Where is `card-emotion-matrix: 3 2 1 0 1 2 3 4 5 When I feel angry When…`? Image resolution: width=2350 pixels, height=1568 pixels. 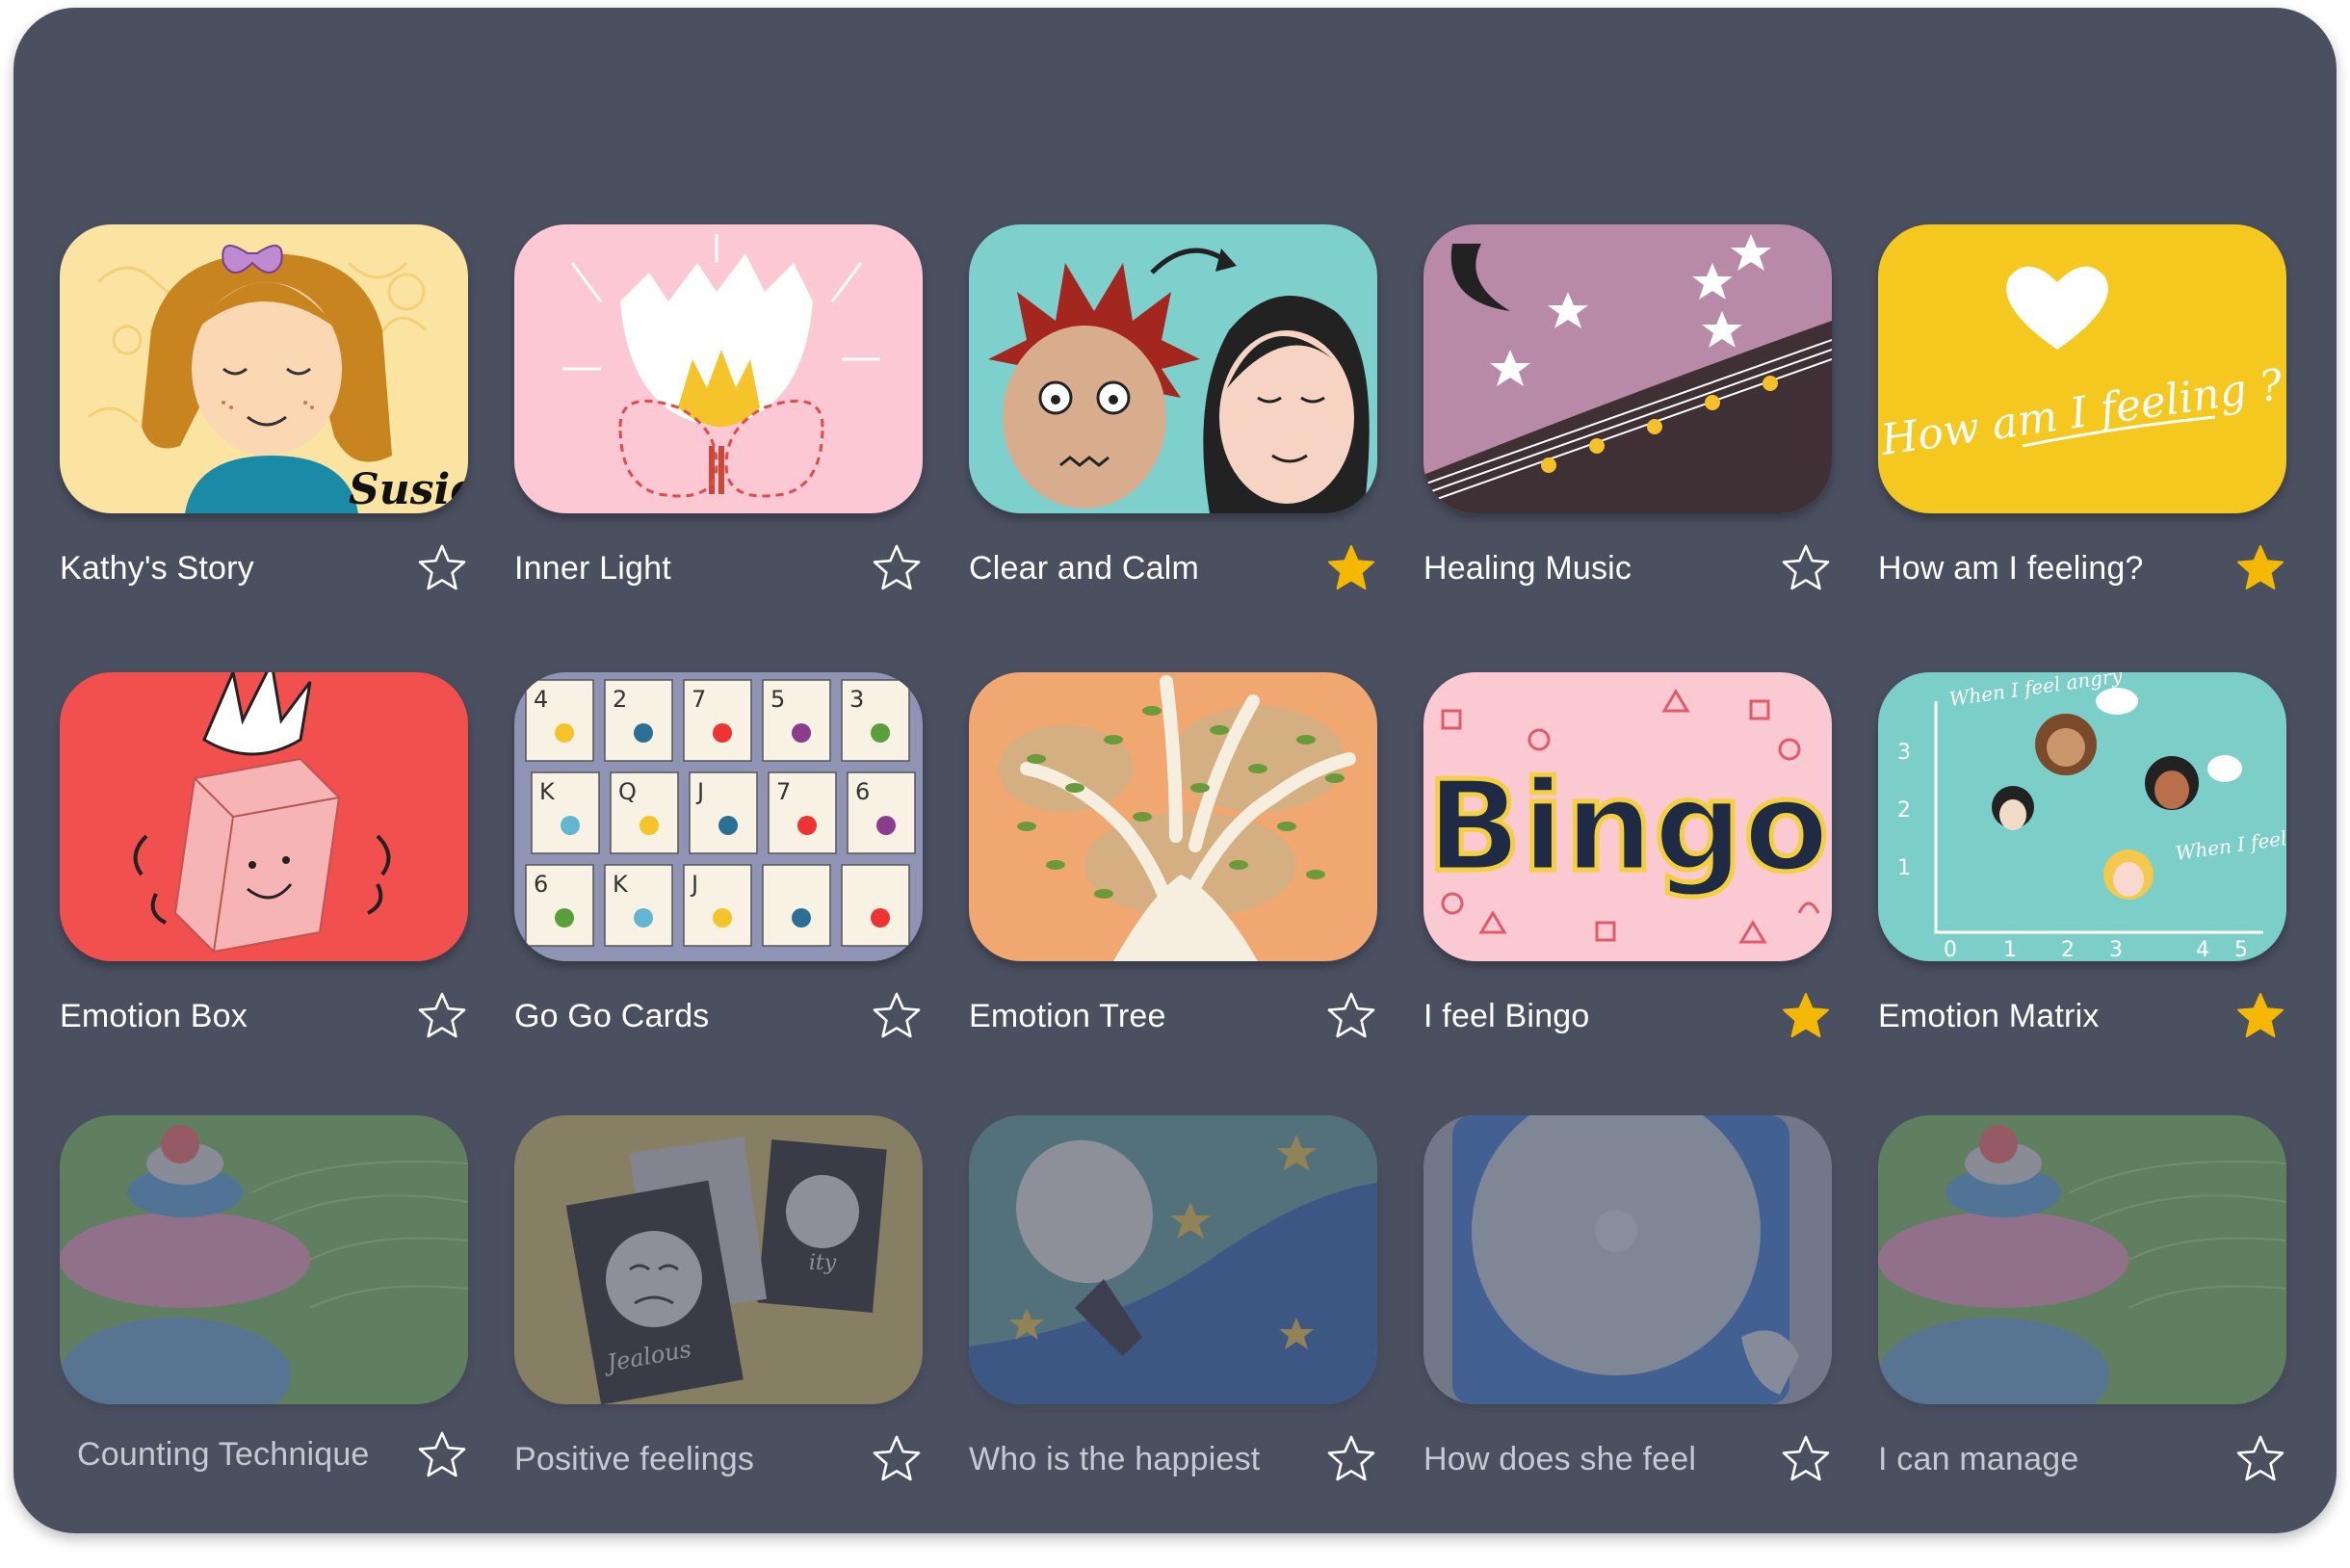 card-emotion-matrix: 3 2 1 0 1 2 3 4 5 When I feel angry When… is located at coordinates (2082, 898).